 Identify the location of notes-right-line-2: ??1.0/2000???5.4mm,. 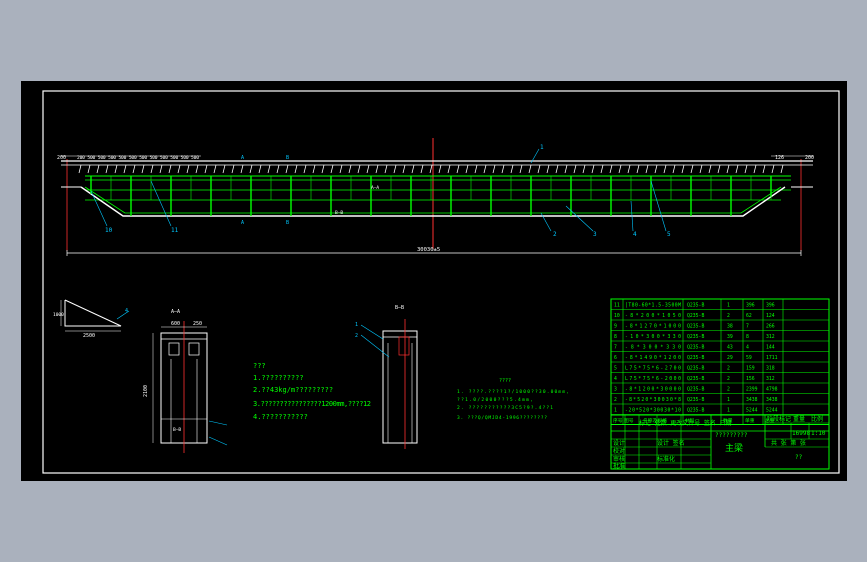
(495, 400).